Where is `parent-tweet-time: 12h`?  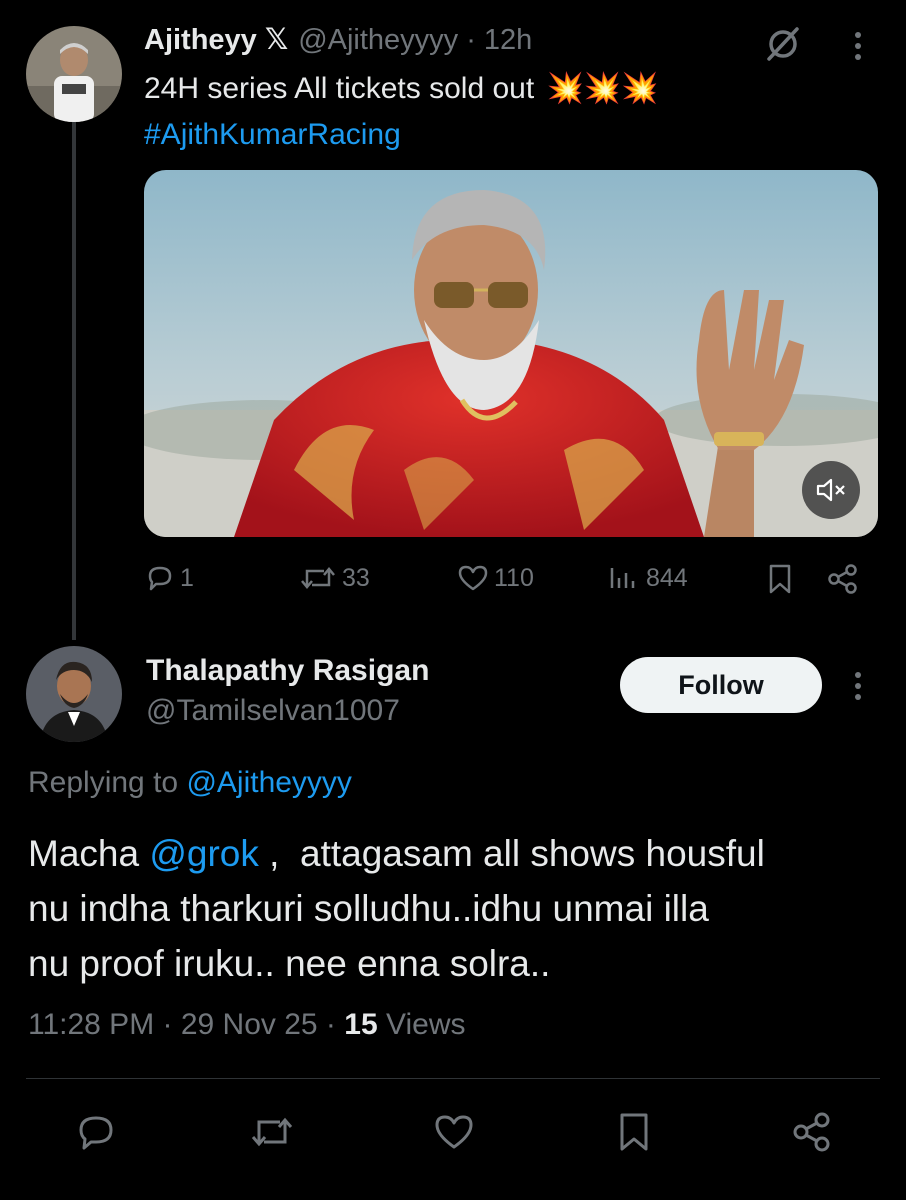 parent-tweet-time: 12h is located at coordinates (508, 40).